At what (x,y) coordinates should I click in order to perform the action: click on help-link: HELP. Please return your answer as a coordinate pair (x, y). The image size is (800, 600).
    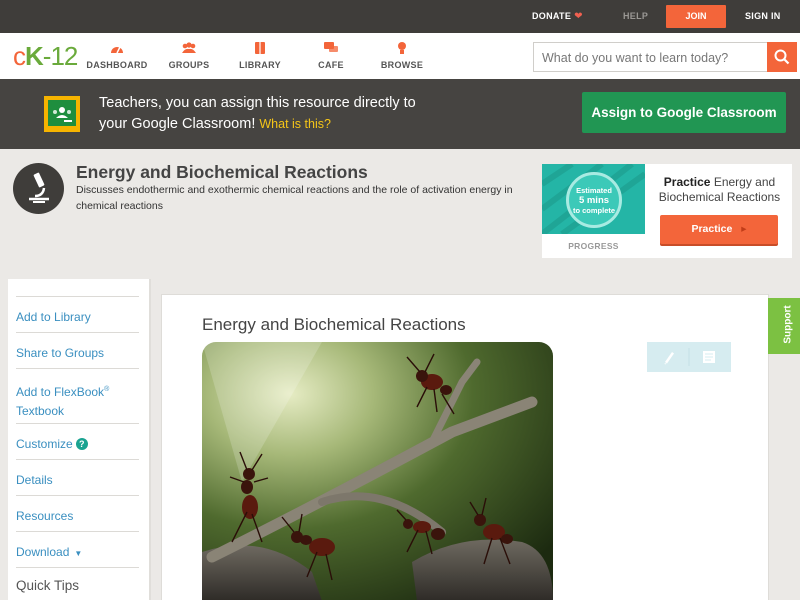
    Looking at the image, I should click on (635, 16).